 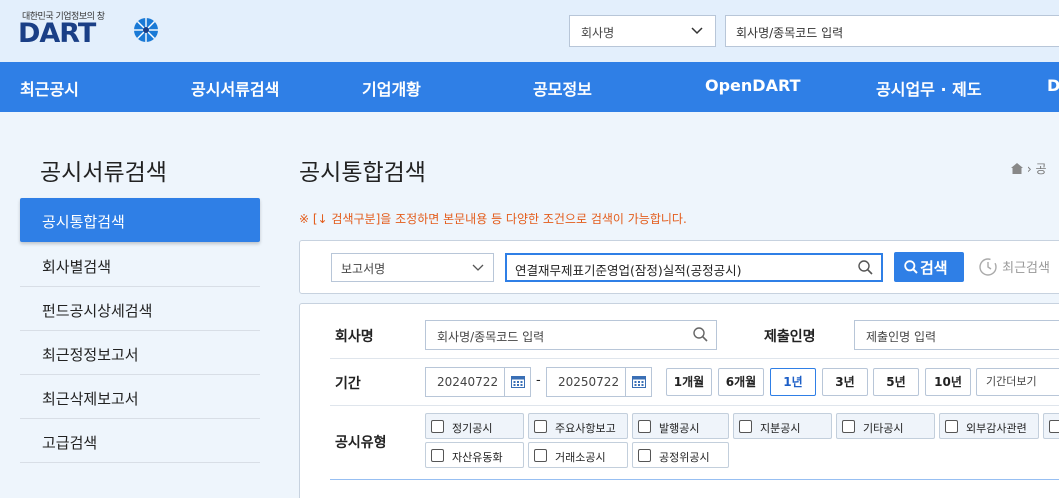 I want to click on submitter-input-placeholder: 제출인명 입력, so click(x=901, y=337).